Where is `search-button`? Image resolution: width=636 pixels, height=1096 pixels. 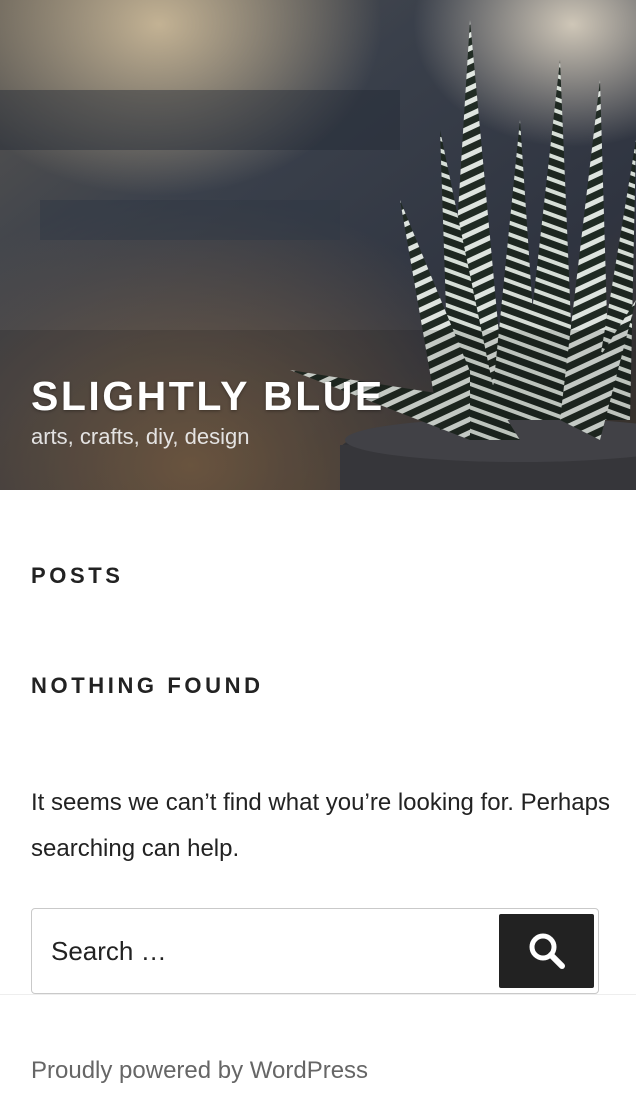
search-button is located at coordinates (546, 951).